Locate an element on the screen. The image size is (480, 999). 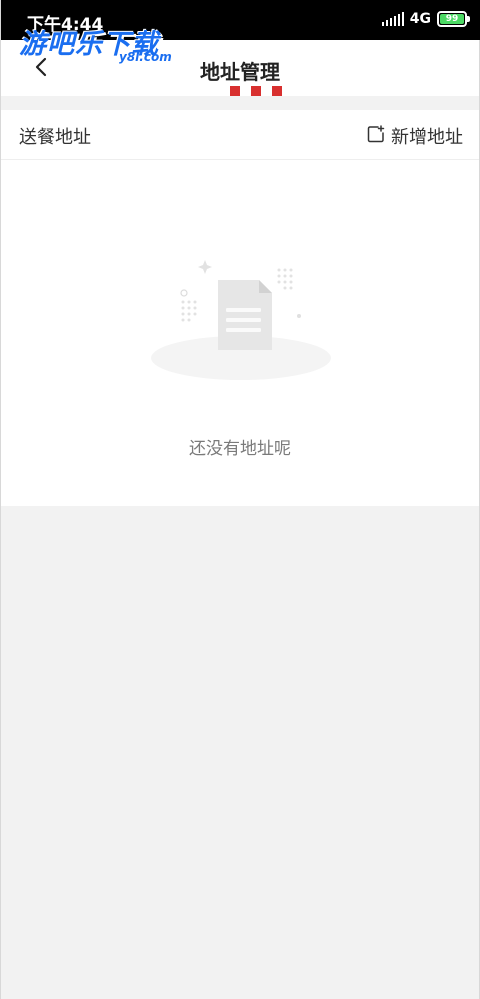
battery-icon: 99 is located at coordinates (453, 19).